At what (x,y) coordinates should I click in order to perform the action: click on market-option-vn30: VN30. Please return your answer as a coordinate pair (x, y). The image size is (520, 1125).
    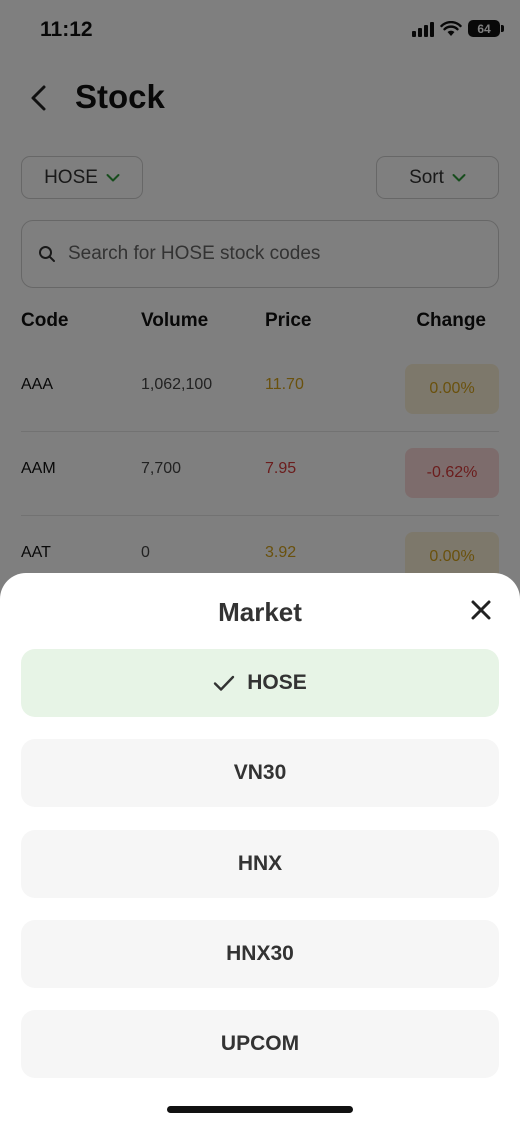
    Looking at the image, I should click on (260, 773).